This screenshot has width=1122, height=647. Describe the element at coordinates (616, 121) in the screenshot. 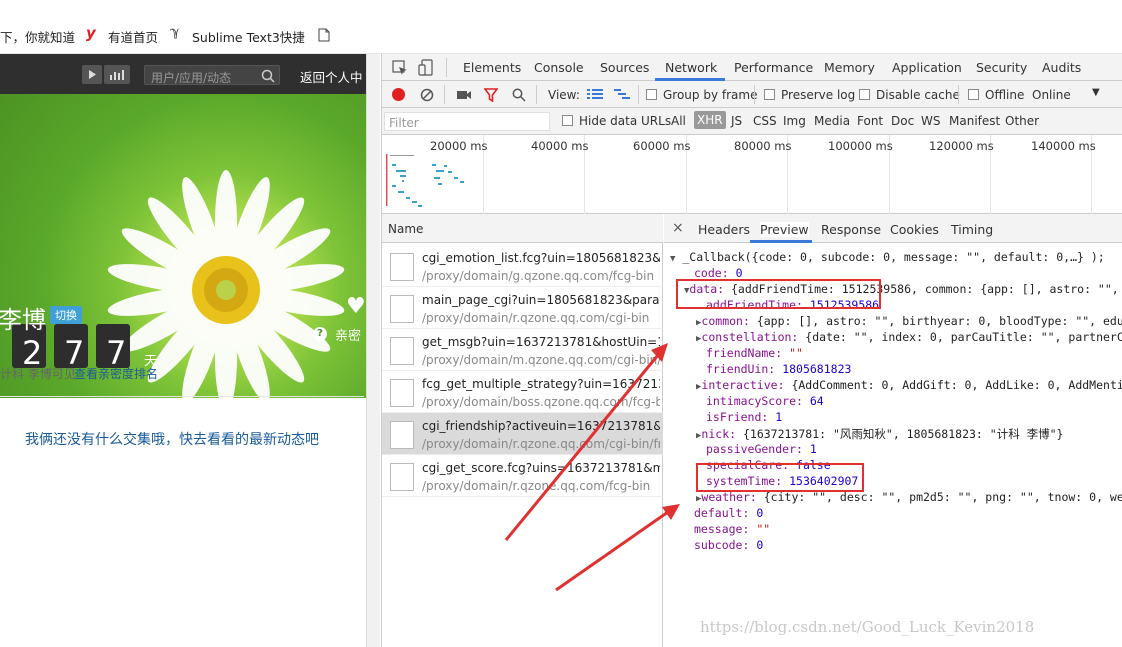

I see `hide-data-urls-checkbox: Hide data URLs` at that location.